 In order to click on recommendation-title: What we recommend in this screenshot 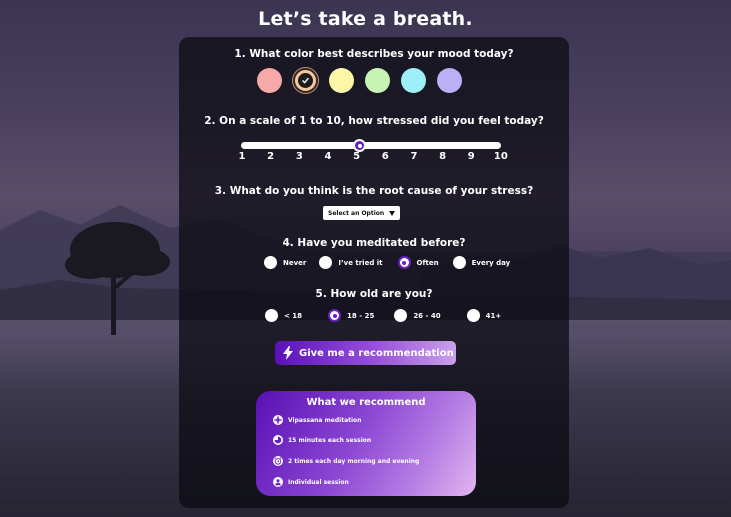, I will do `click(366, 402)`.